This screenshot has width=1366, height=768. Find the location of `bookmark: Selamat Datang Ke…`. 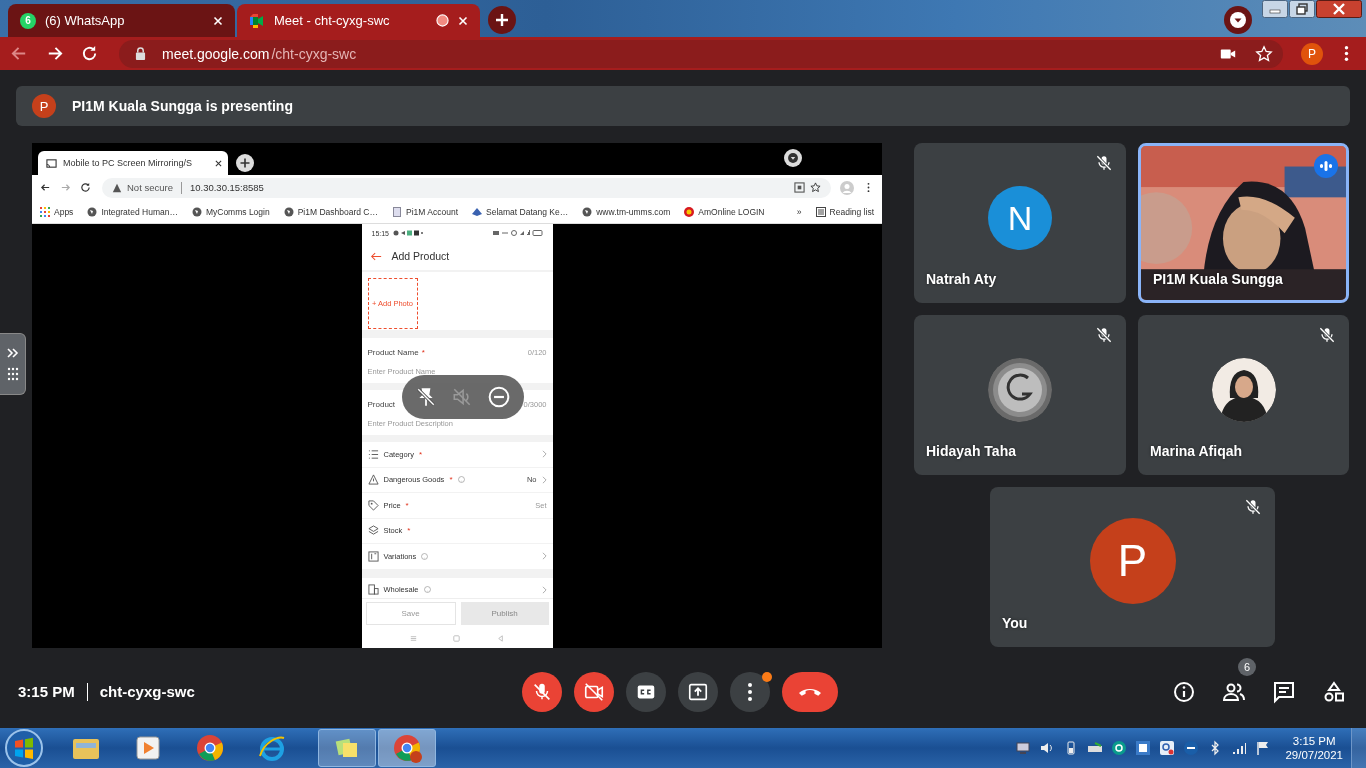

bookmark: Selamat Datang Ke… is located at coordinates (520, 211).